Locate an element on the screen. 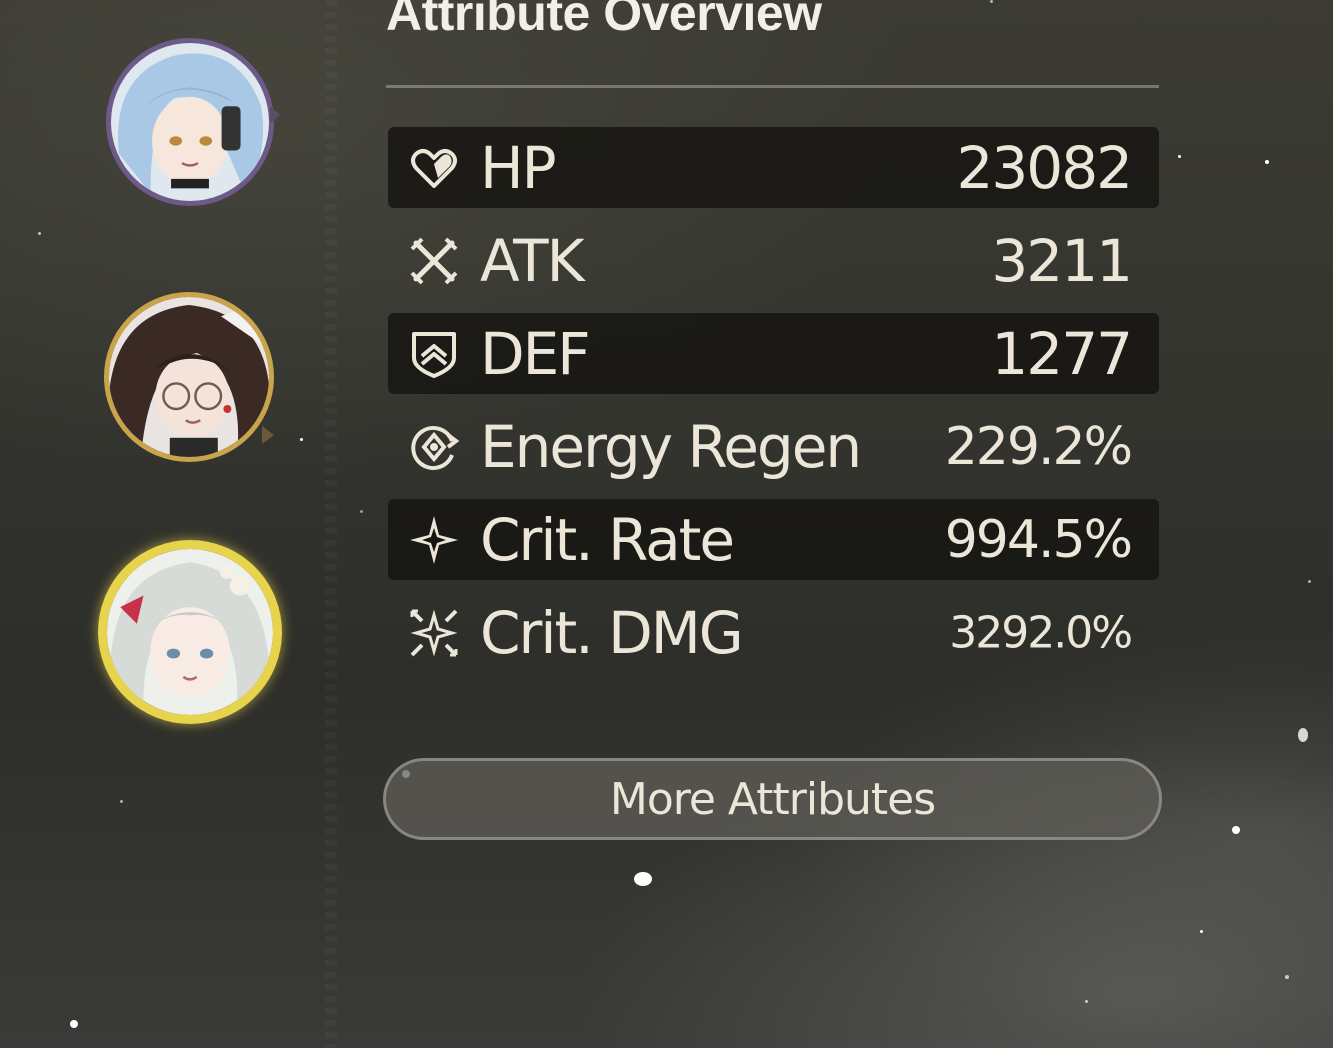  attribute-label: DEF is located at coordinates (535, 353).